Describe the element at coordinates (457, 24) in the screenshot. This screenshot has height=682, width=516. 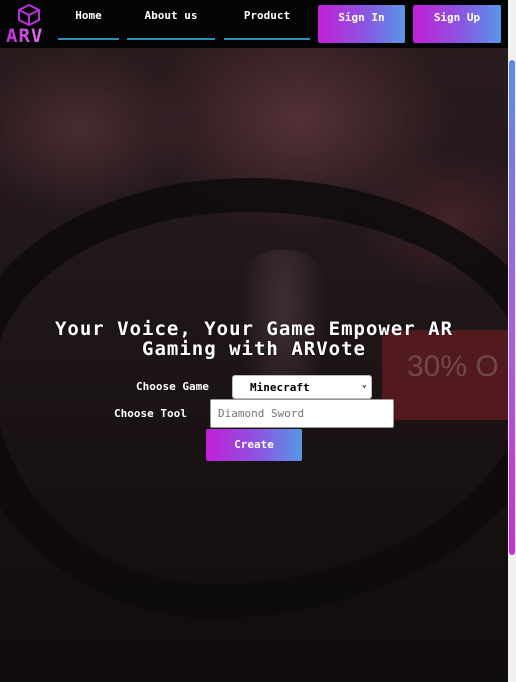
I see `sign-up-button: Sign Up` at that location.